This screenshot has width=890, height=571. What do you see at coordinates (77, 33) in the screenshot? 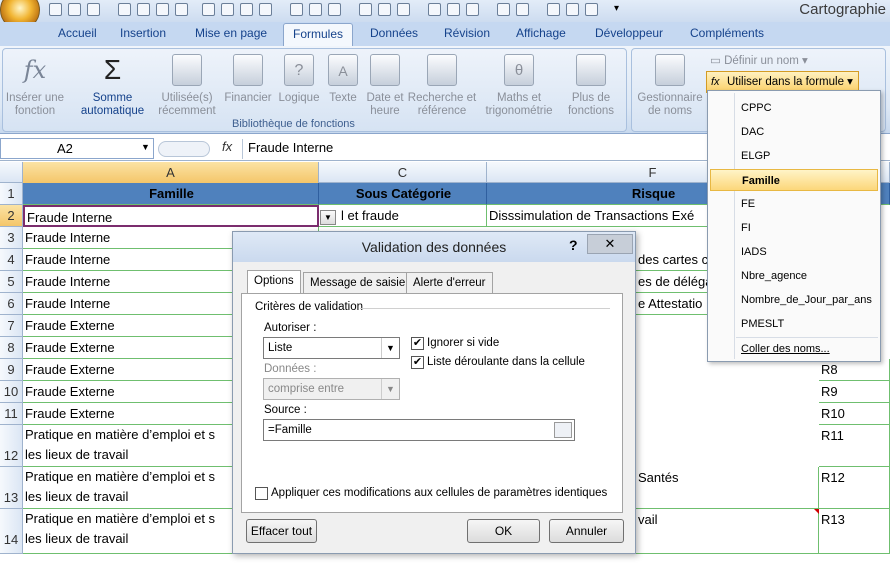
I see `tab-accueil: Accueil` at bounding box center [77, 33].